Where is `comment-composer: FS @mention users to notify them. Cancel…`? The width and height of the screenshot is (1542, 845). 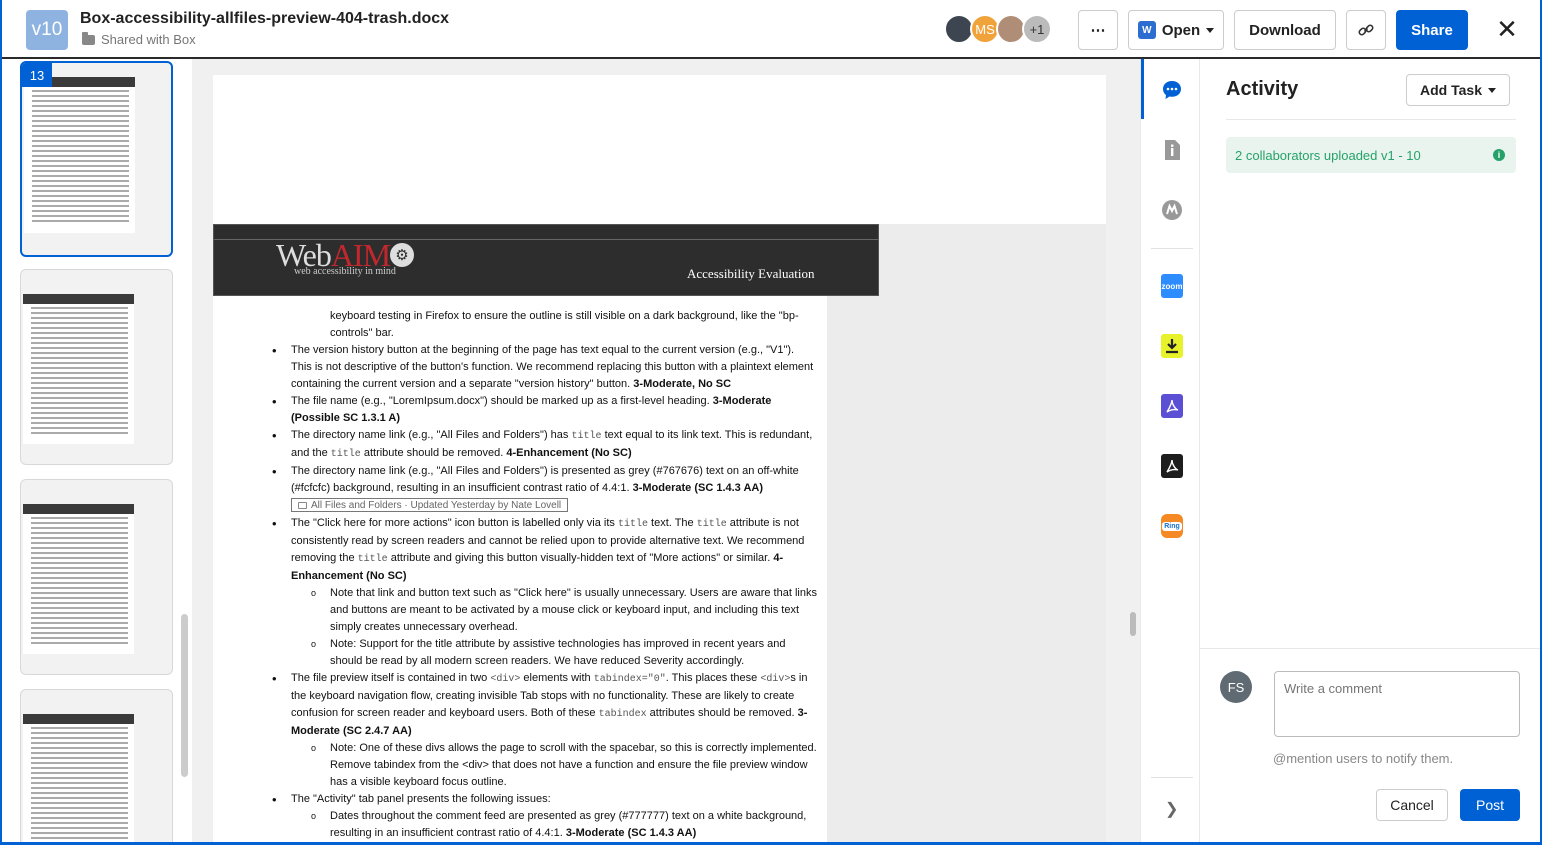
comment-composer: FS @mention users to notify them. Cancel… is located at coordinates (1370, 745).